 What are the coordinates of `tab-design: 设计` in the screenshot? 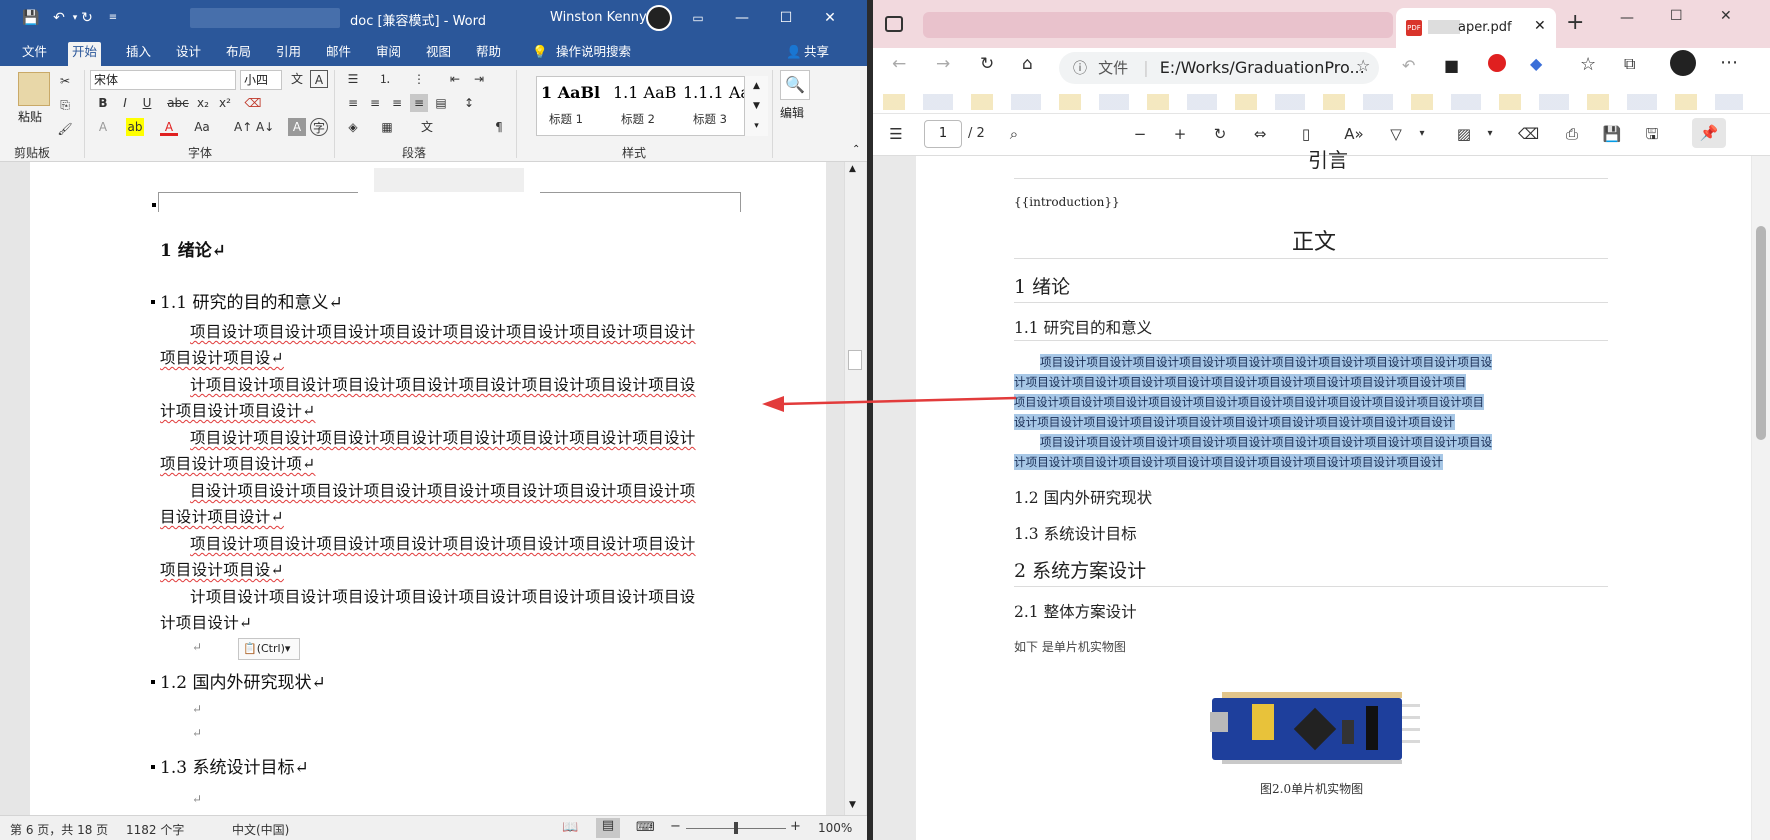 It's located at (188, 54).